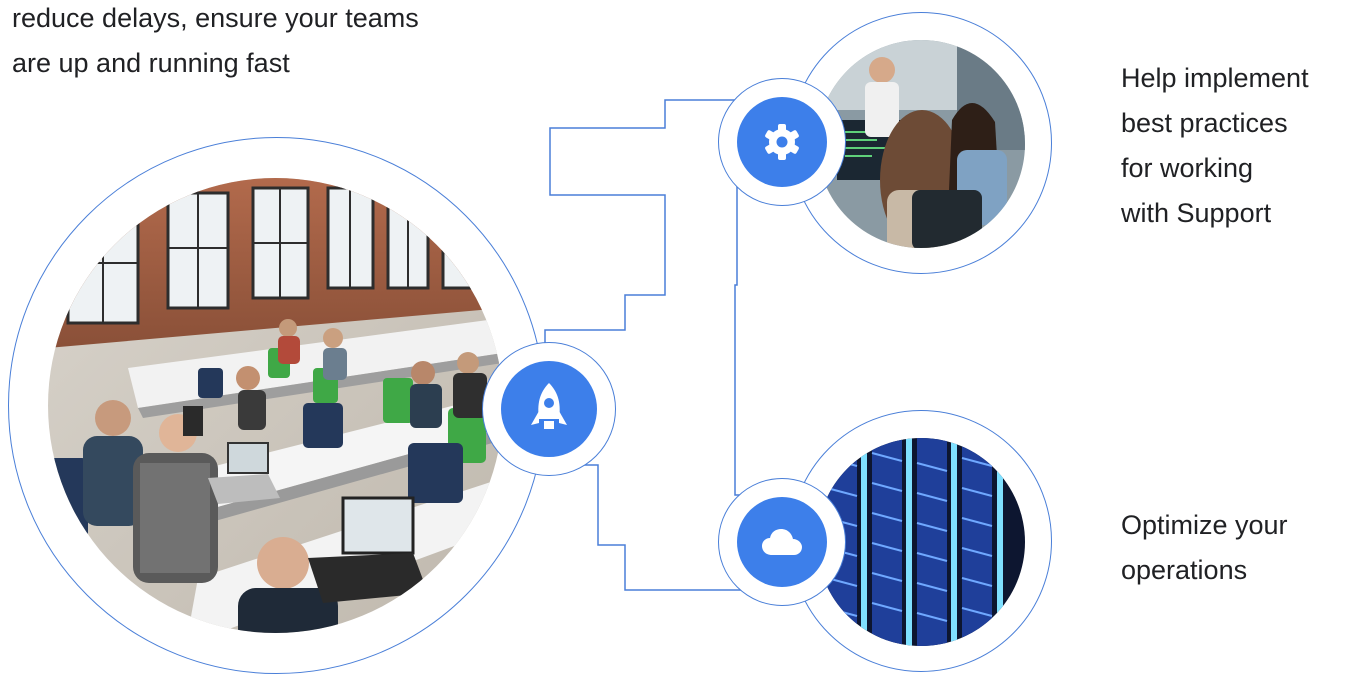  I want to click on rocket-badge-fill, so click(549, 409).